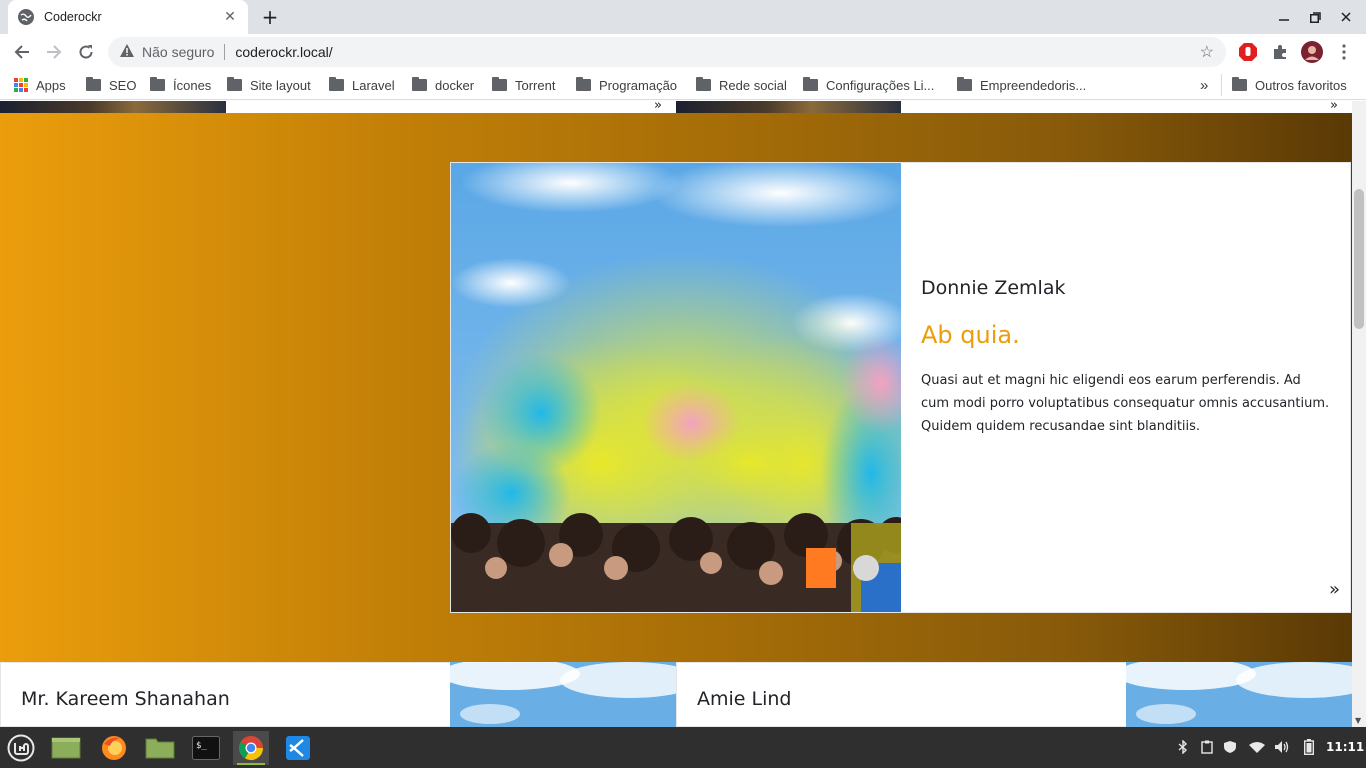 The width and height of the screenshot is (1366, 768). What do you see at coordinates (1346, 17) in the screenshot?
I see `close-window-button` at bounding box center [1346, 17].